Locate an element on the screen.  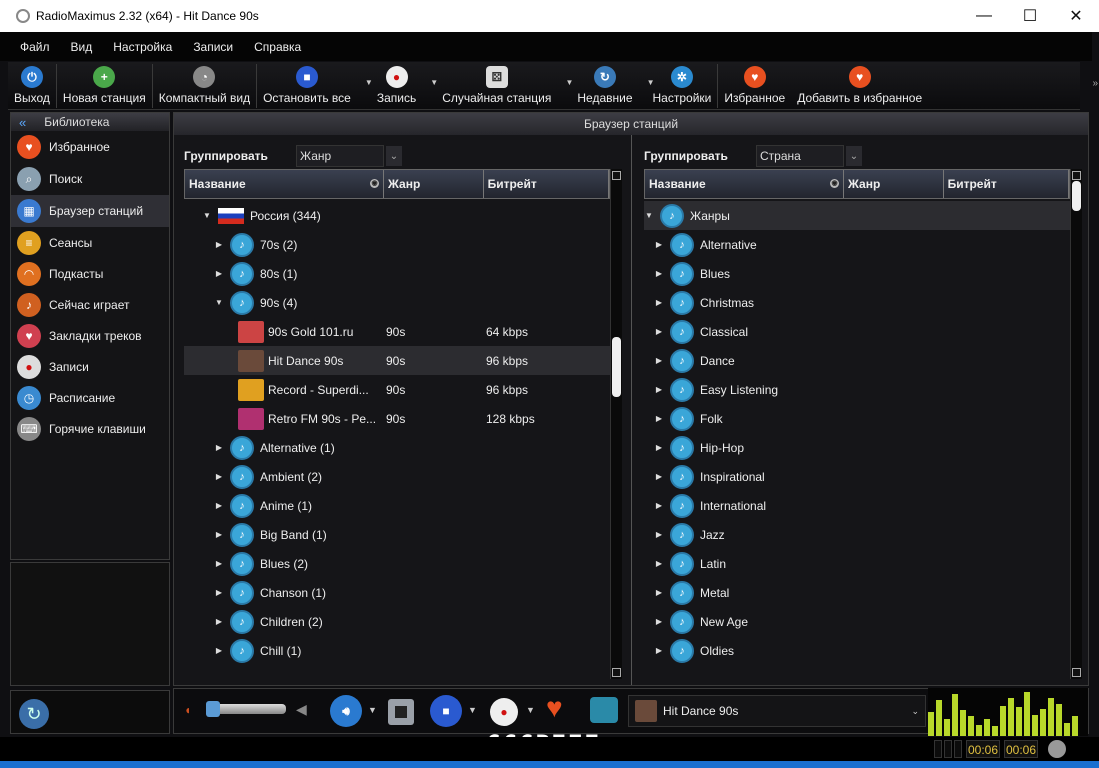
record-button: ● Запись ▼ is located at coordinates (404, 86).